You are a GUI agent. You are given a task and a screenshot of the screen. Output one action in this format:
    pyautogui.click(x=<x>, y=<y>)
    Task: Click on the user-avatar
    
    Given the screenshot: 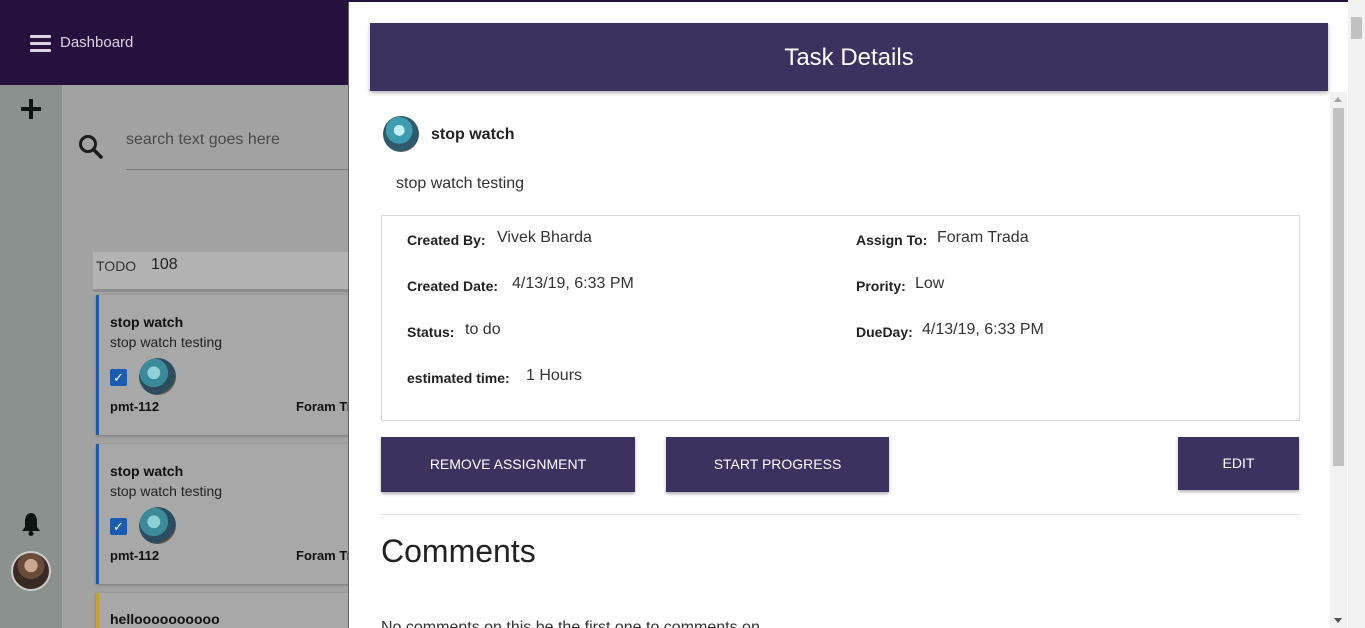 What is the action you would take?
    pyautogui.click(x=31, y=571)
    